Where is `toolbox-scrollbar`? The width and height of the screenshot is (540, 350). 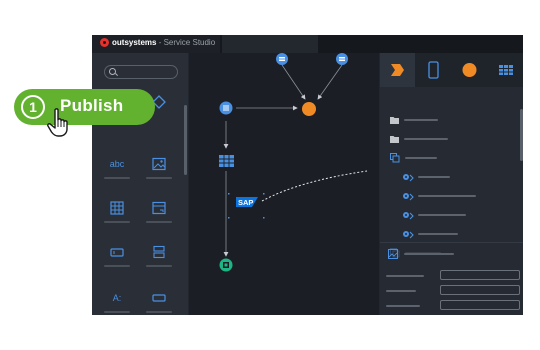
toolbox-scrollbar is located at coordinates (185, 140).